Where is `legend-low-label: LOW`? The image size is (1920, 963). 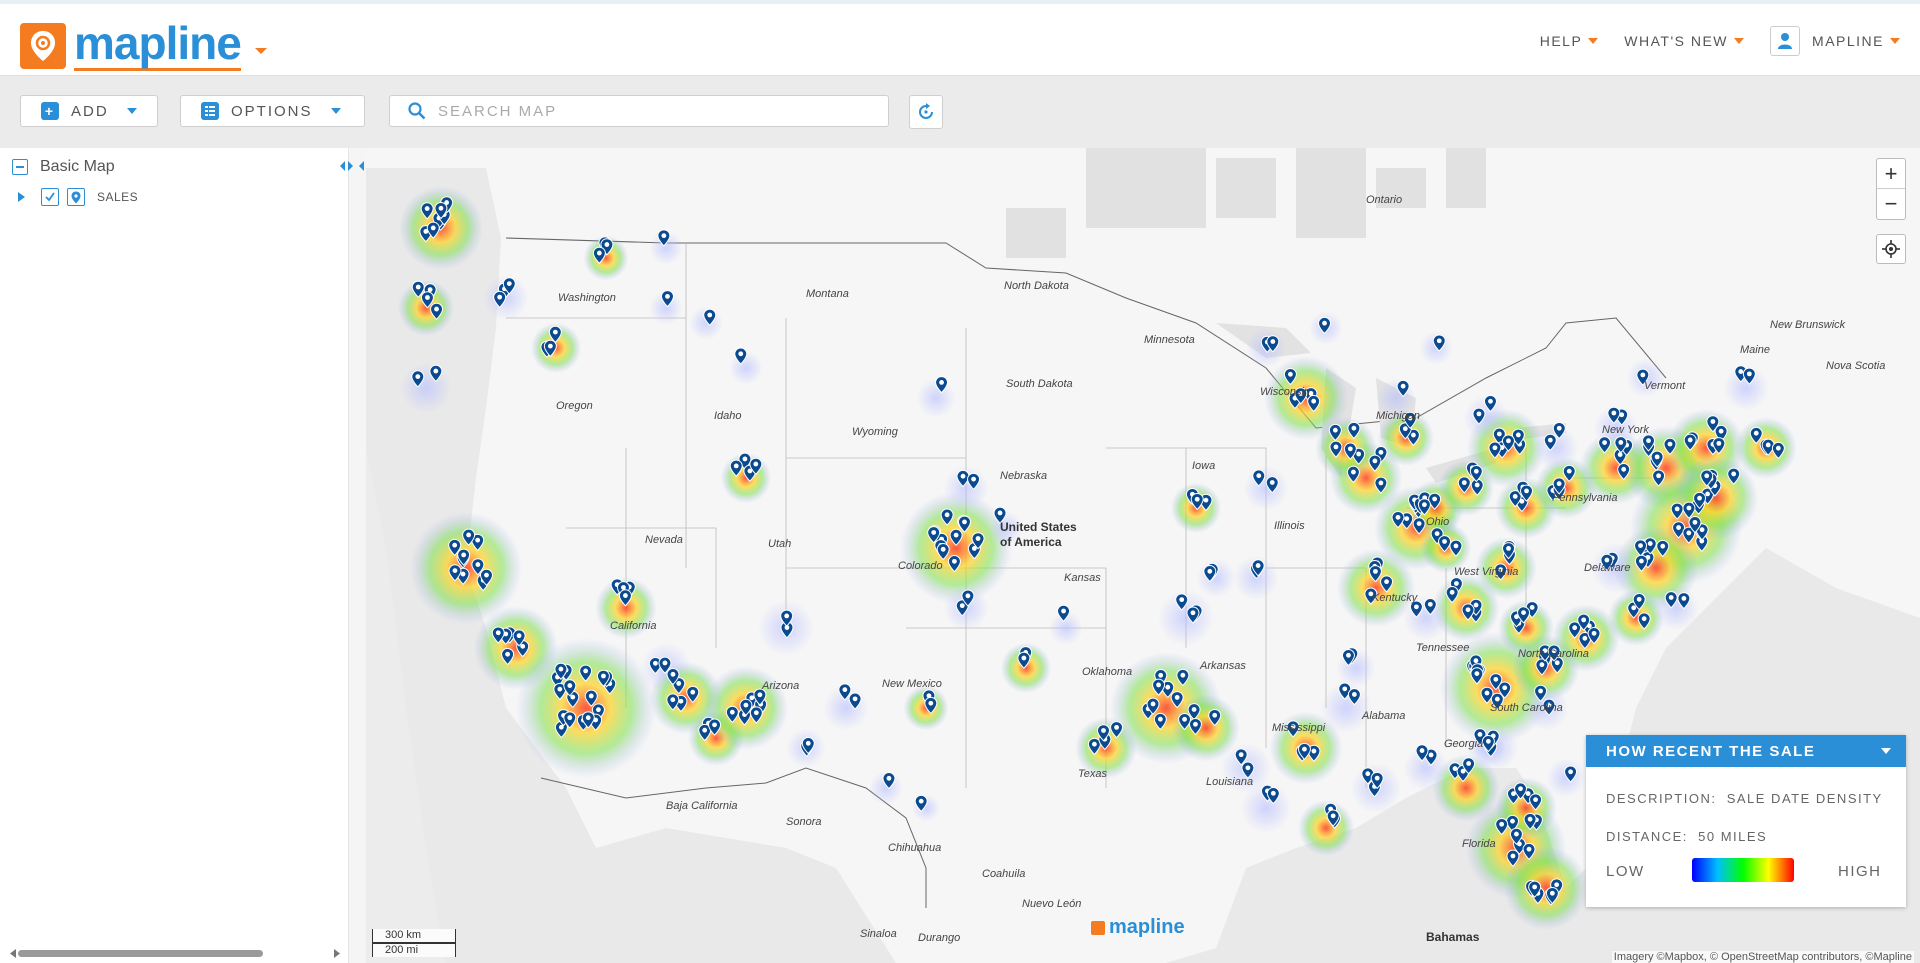
legend-low-label: LOW is located at coordinates (1625, 871).